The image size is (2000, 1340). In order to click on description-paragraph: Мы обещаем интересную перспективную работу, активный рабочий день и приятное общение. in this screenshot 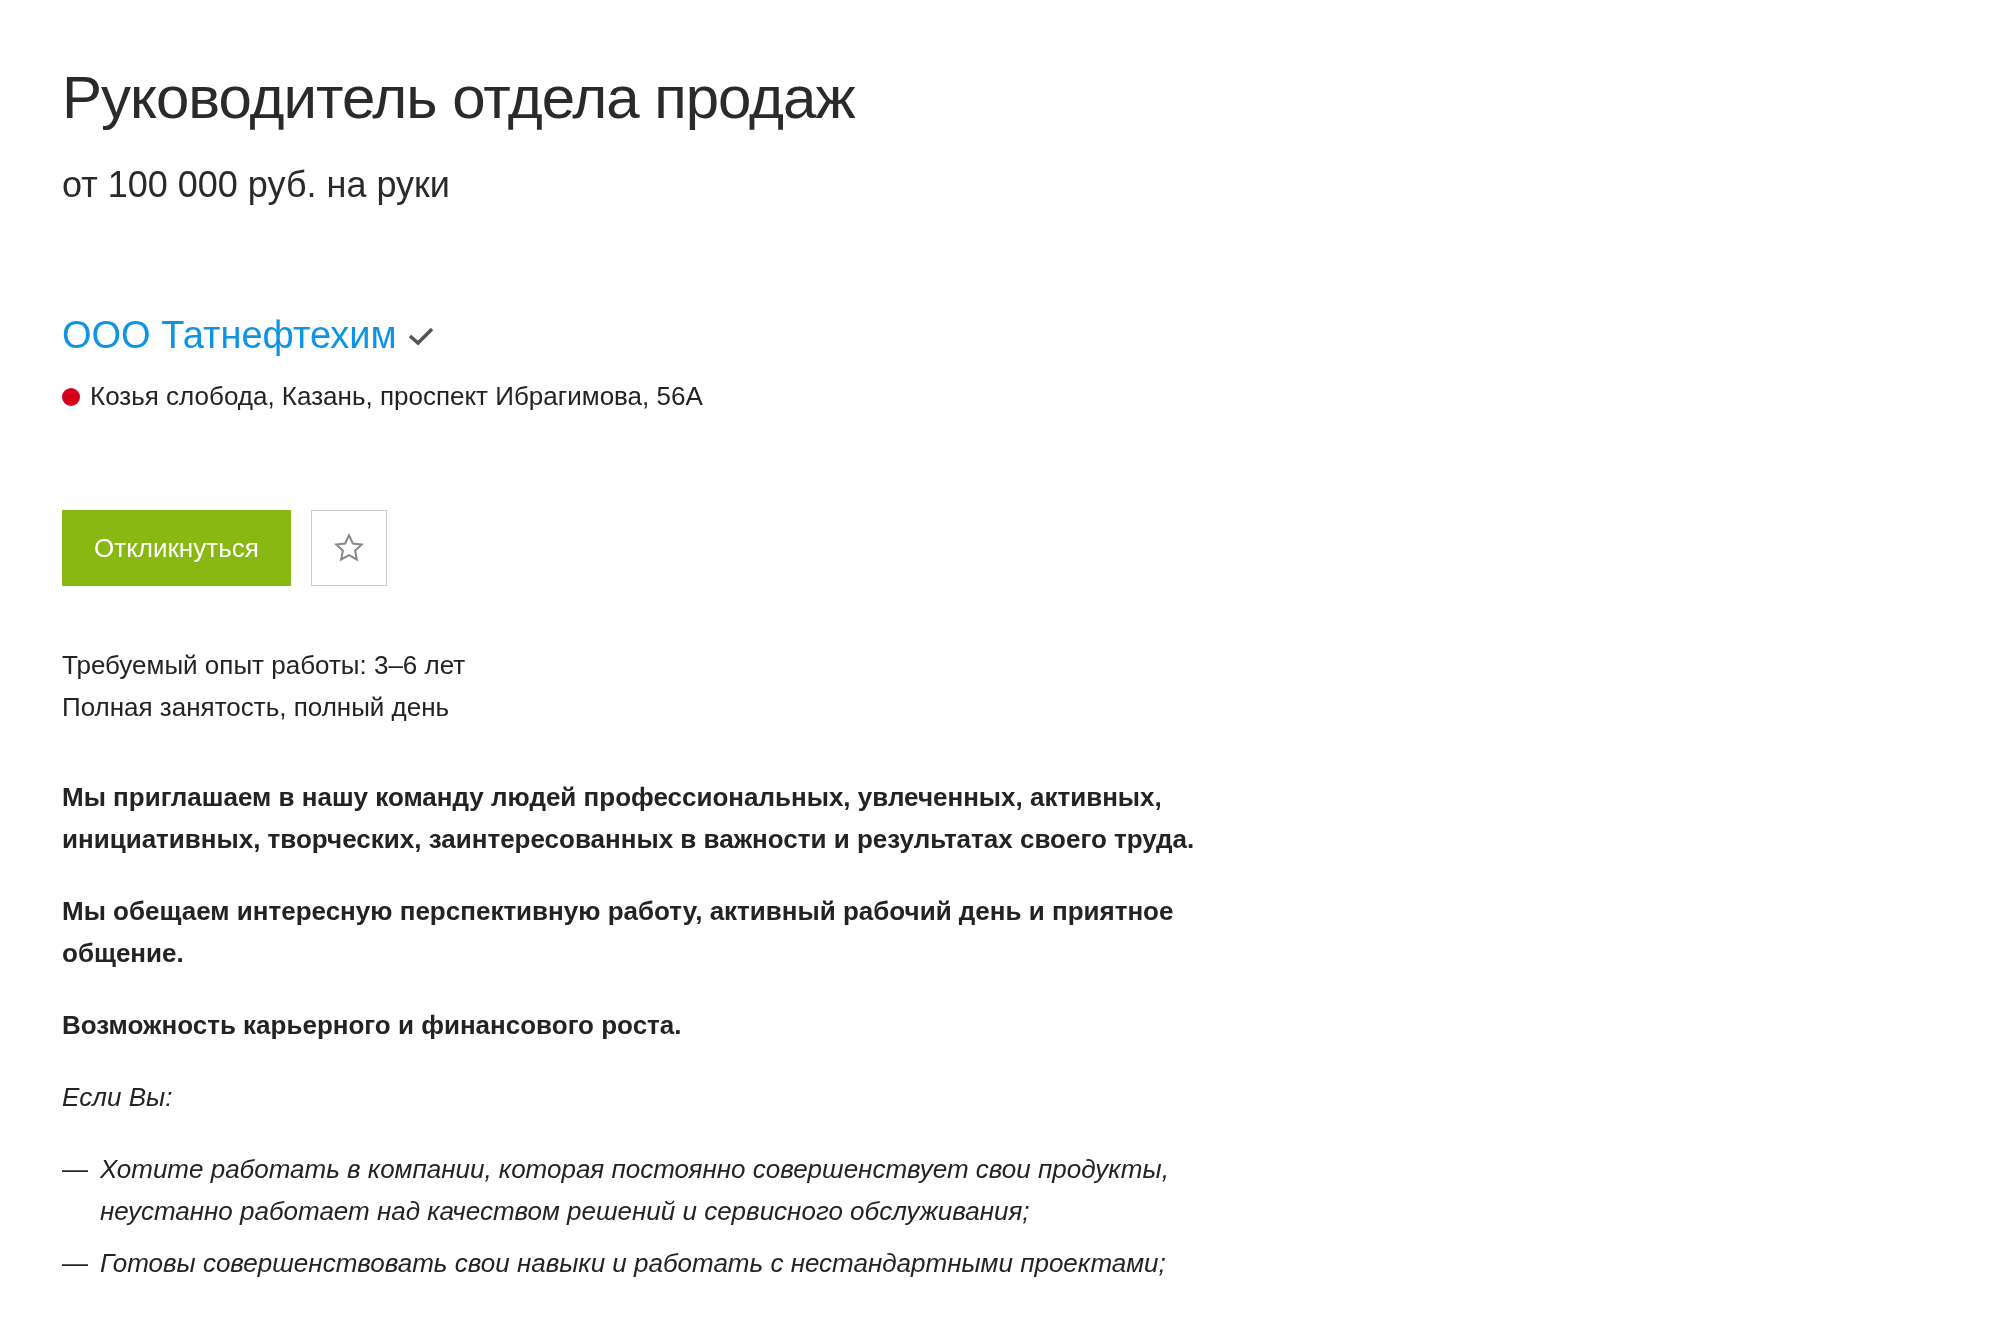, I will do `click(618, 932)`.